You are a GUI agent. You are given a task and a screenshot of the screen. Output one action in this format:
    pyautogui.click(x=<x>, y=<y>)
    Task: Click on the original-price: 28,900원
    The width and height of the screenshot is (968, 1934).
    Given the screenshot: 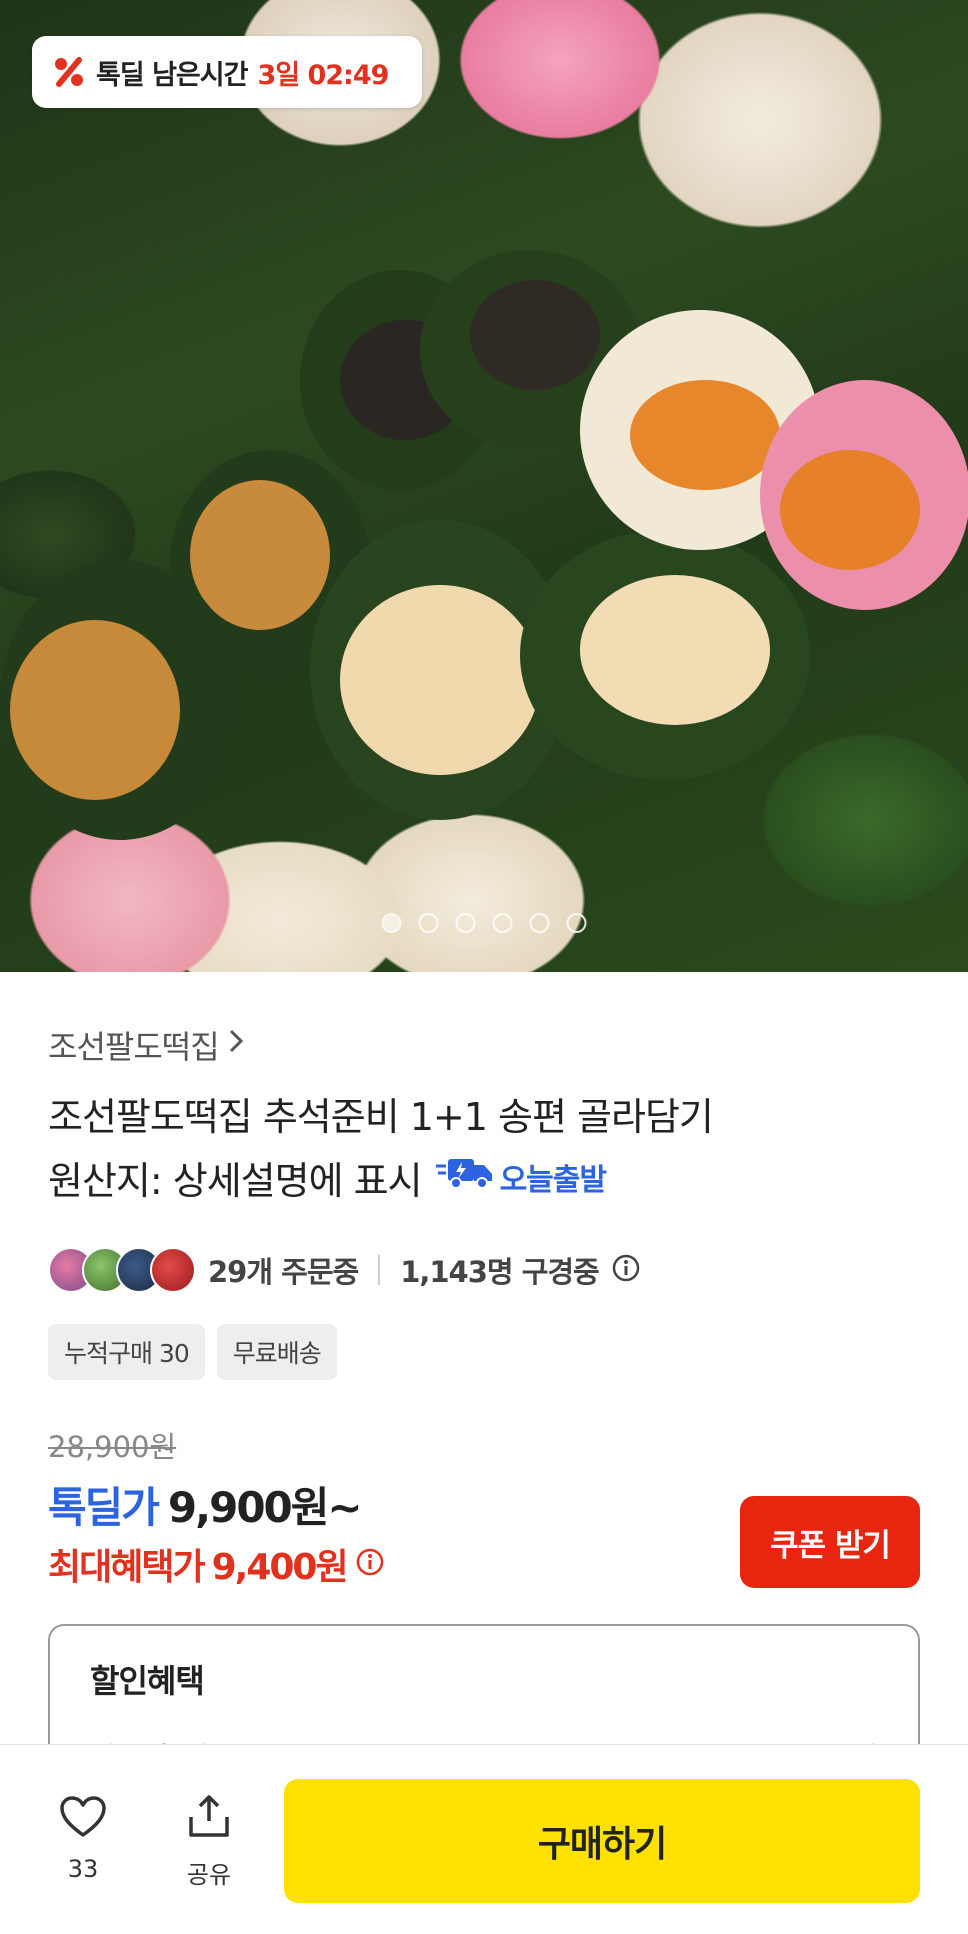 What is the action you would take?
    pyautogui.click(x=112, y=1447)
    